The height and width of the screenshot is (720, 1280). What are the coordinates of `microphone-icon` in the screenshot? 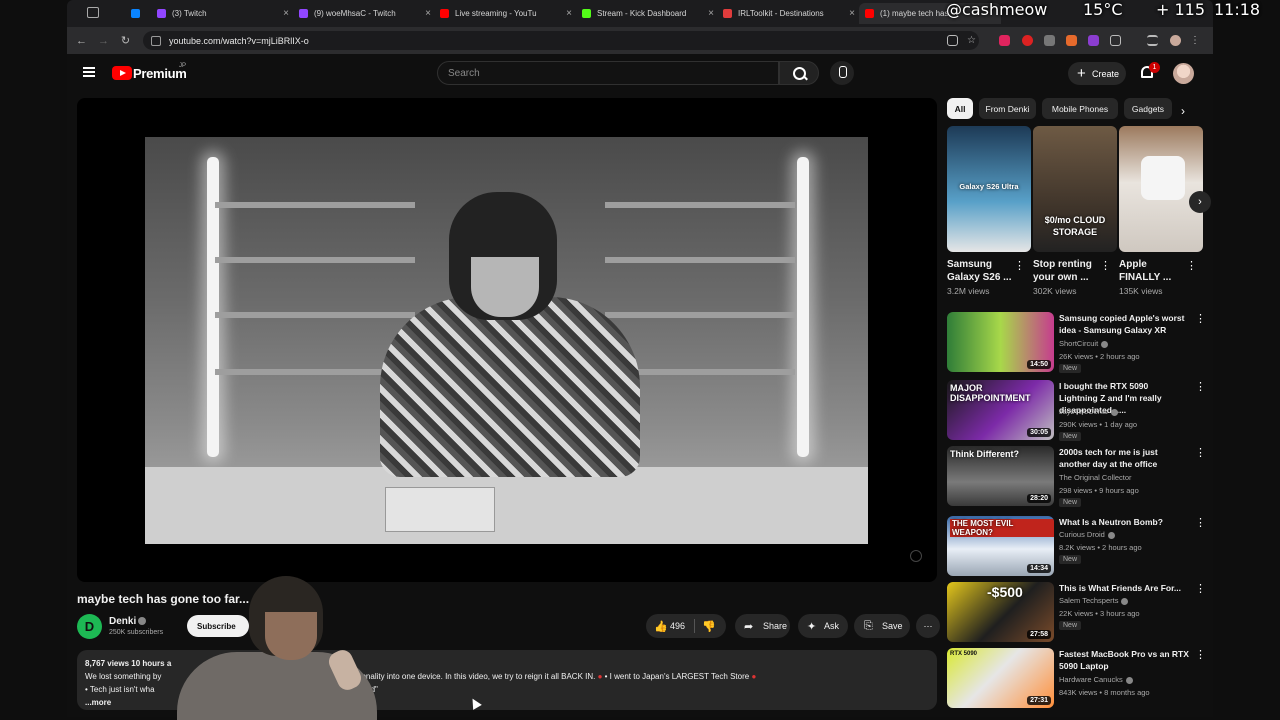 It's located at (842, 73).